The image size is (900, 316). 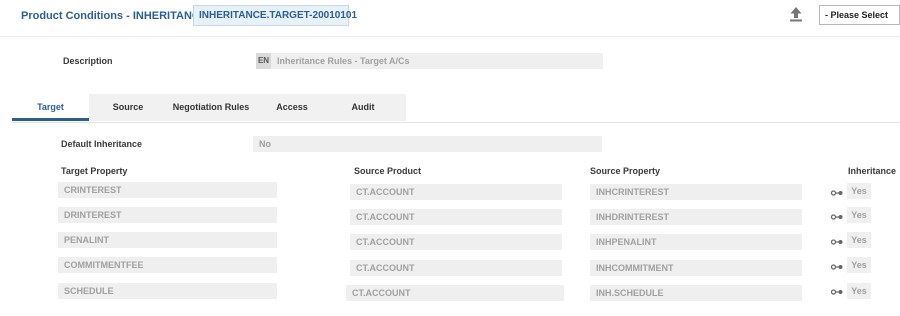 I want to click on default-inheritance-label: Default Inheritance, so click(x=102, y=144).